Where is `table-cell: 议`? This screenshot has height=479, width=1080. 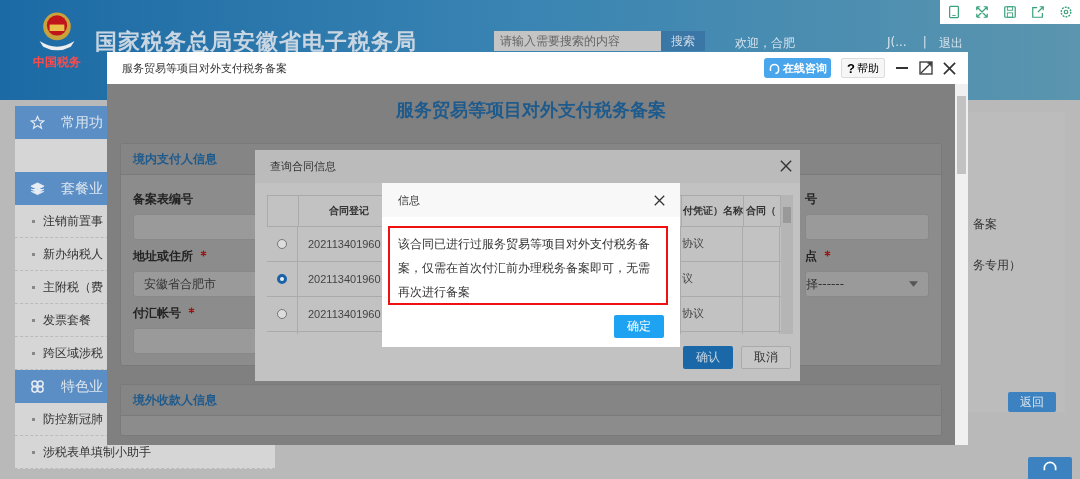 table-cell: 议 is located at coordinates (687, 278).